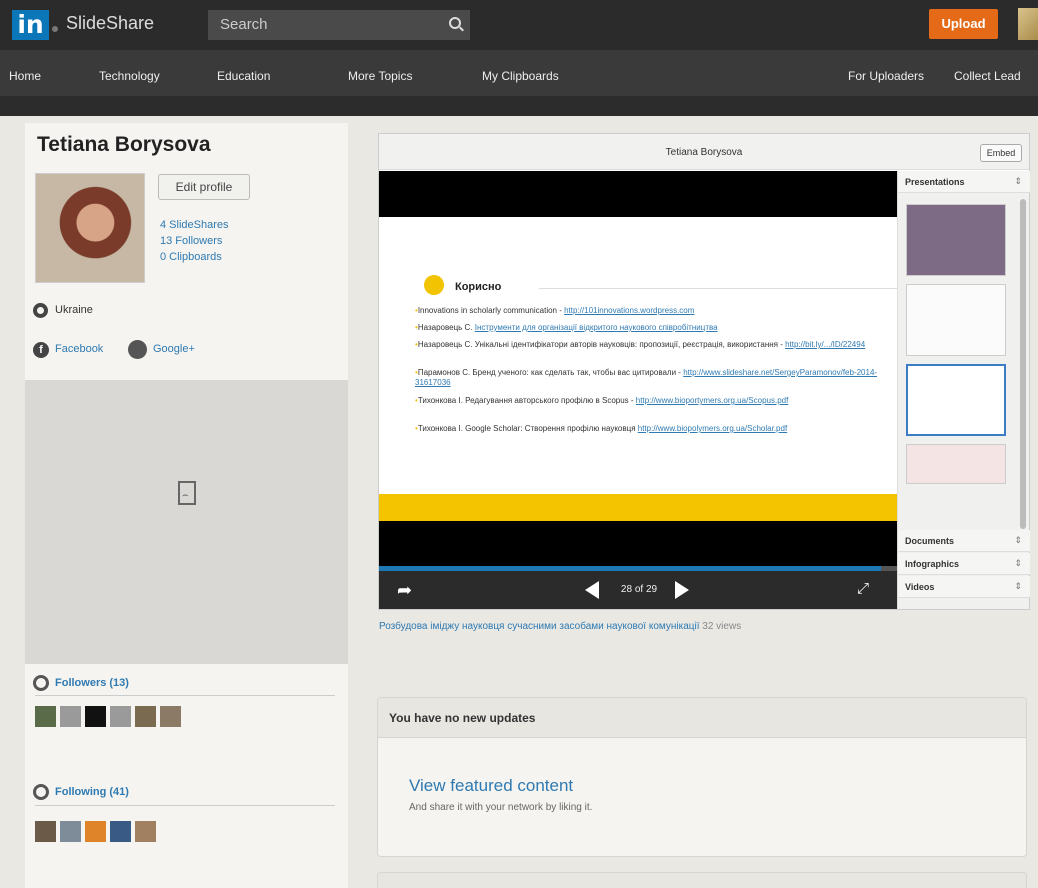 The width and height of the screenshot is (1038, 888). What do you see at coordinates (137, 349) in the screenshot?
I see `google-plus-icon` at bounding box center [137, 349].